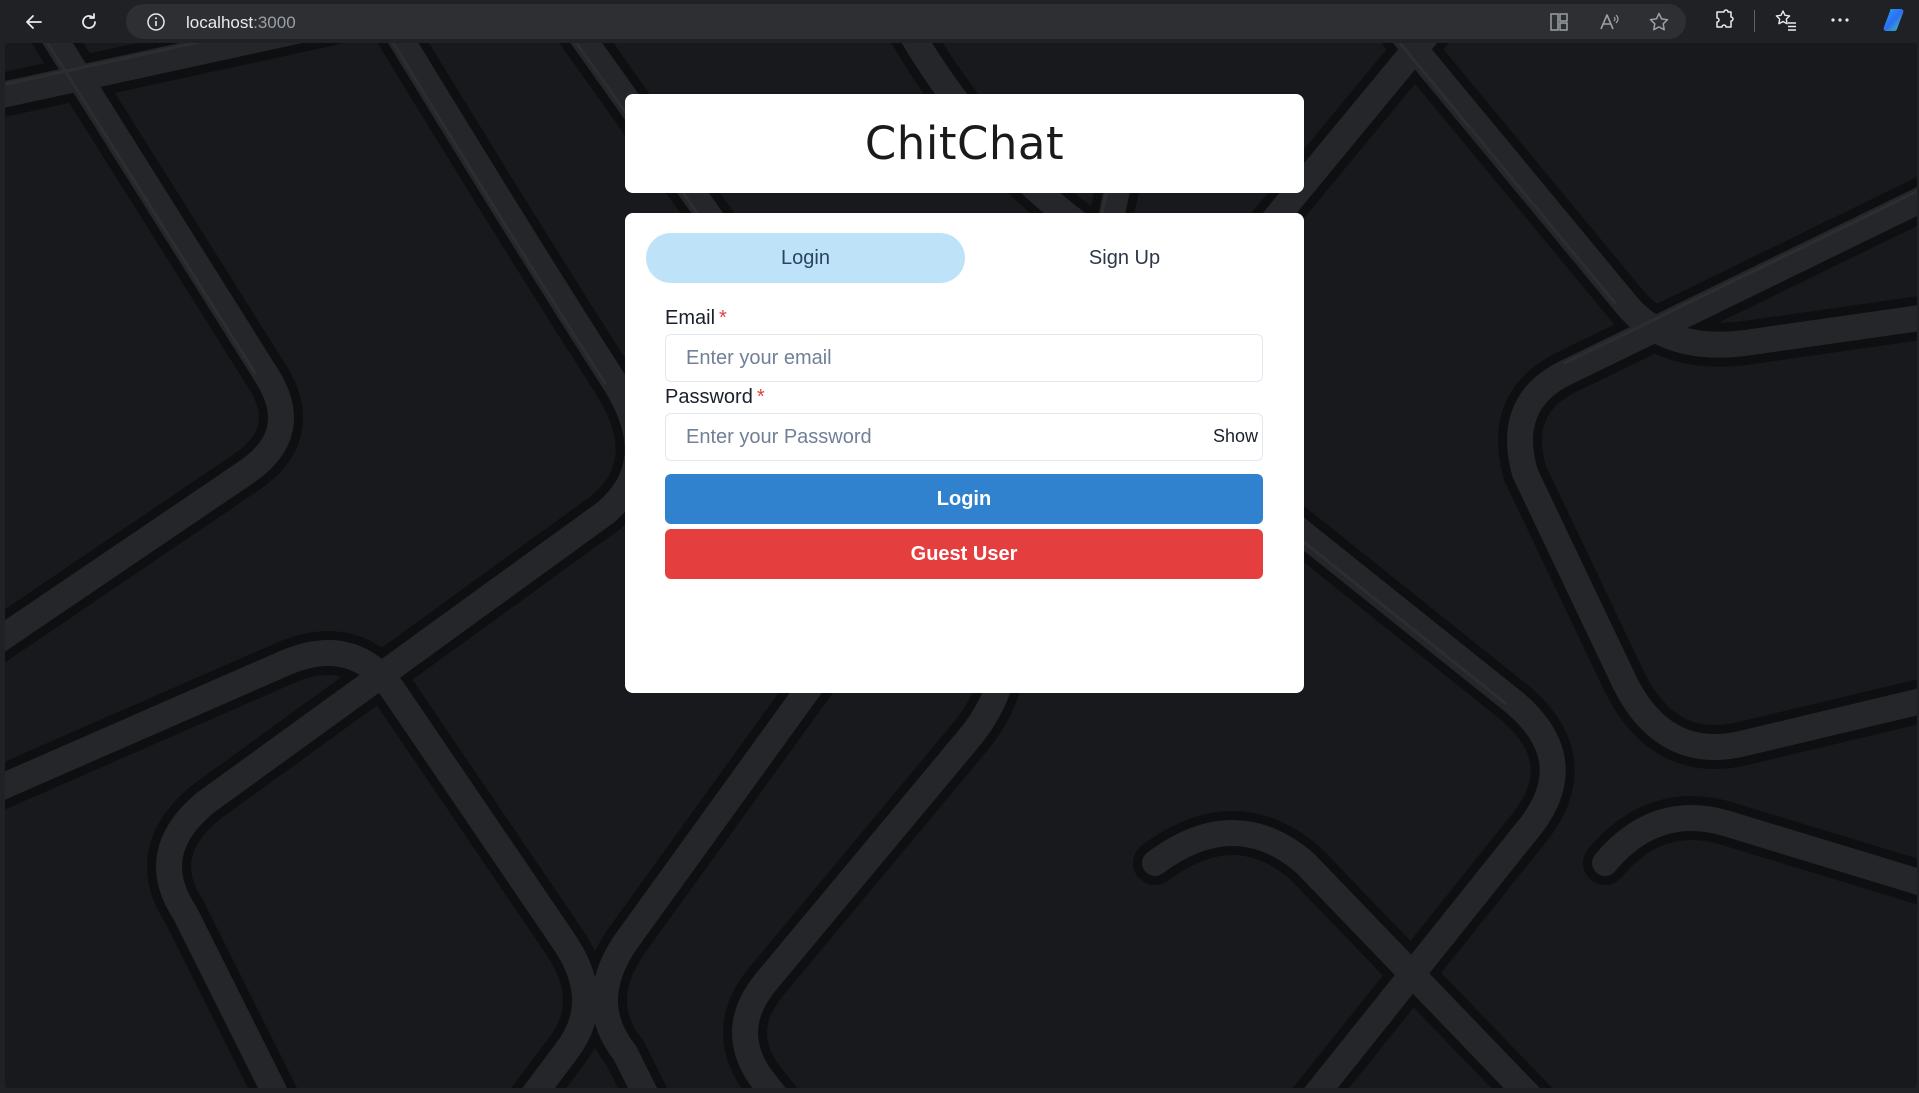 The image size is (1919, 1093). I want to click on show-password-button: Show, so click(1235, 436).